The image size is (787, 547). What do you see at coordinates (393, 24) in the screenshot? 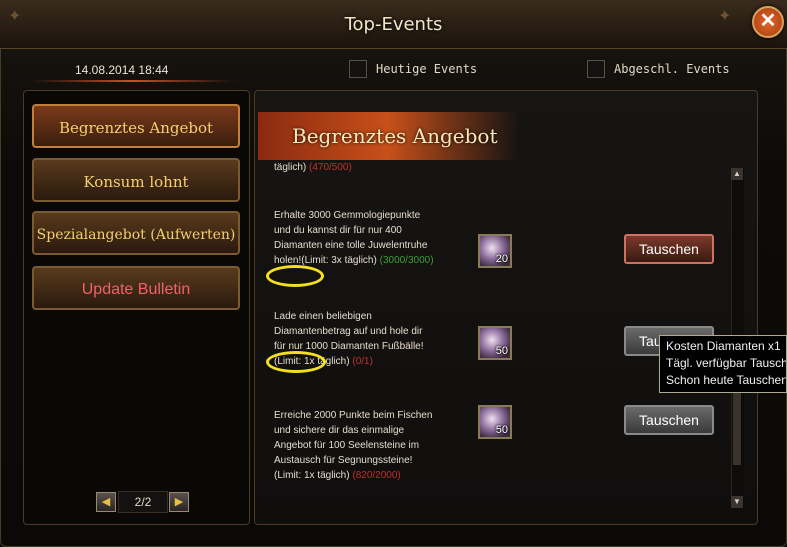
I see `window-title: Top-Events` at bounding box center [393, 24].